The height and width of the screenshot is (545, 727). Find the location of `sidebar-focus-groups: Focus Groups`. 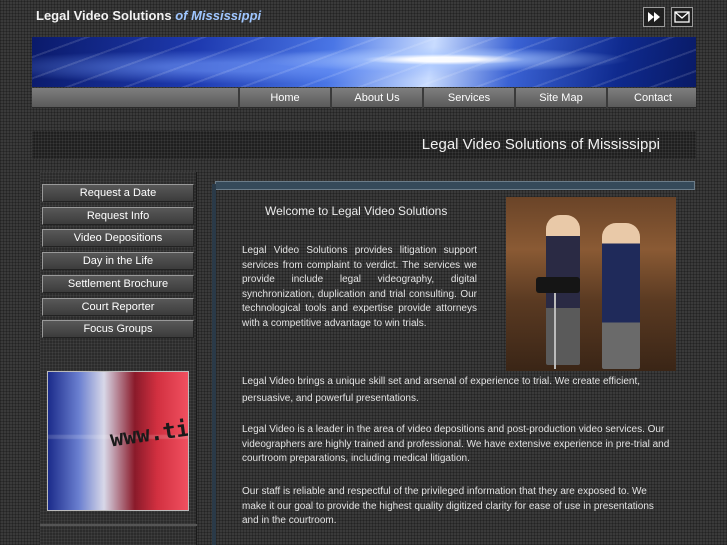

sidebar-focus-groups: Focus Groups is located at coordinates (118, 329).